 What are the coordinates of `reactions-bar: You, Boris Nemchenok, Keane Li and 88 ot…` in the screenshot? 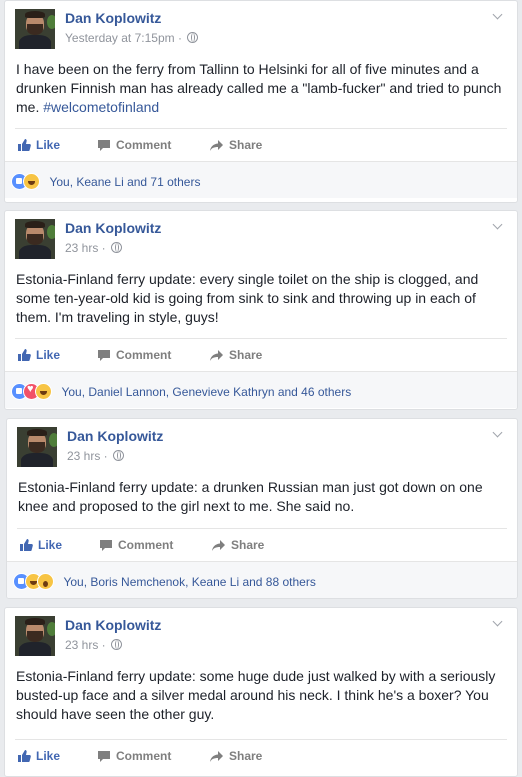 It's located at (262, 579).